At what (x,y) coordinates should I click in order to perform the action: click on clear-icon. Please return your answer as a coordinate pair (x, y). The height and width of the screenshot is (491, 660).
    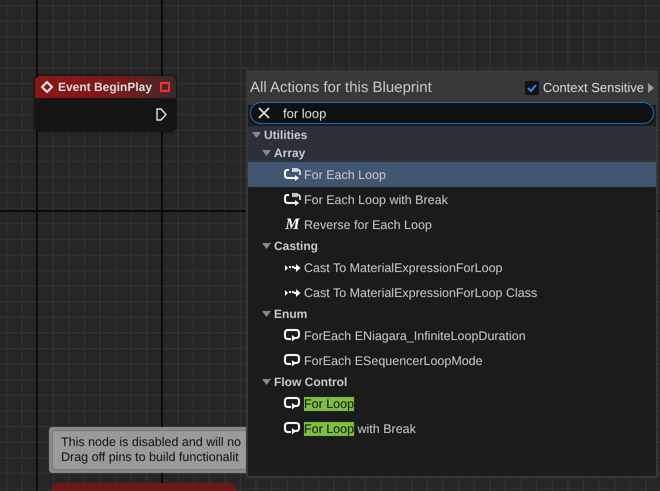
    Looking at the image, I should click on (264, 113).